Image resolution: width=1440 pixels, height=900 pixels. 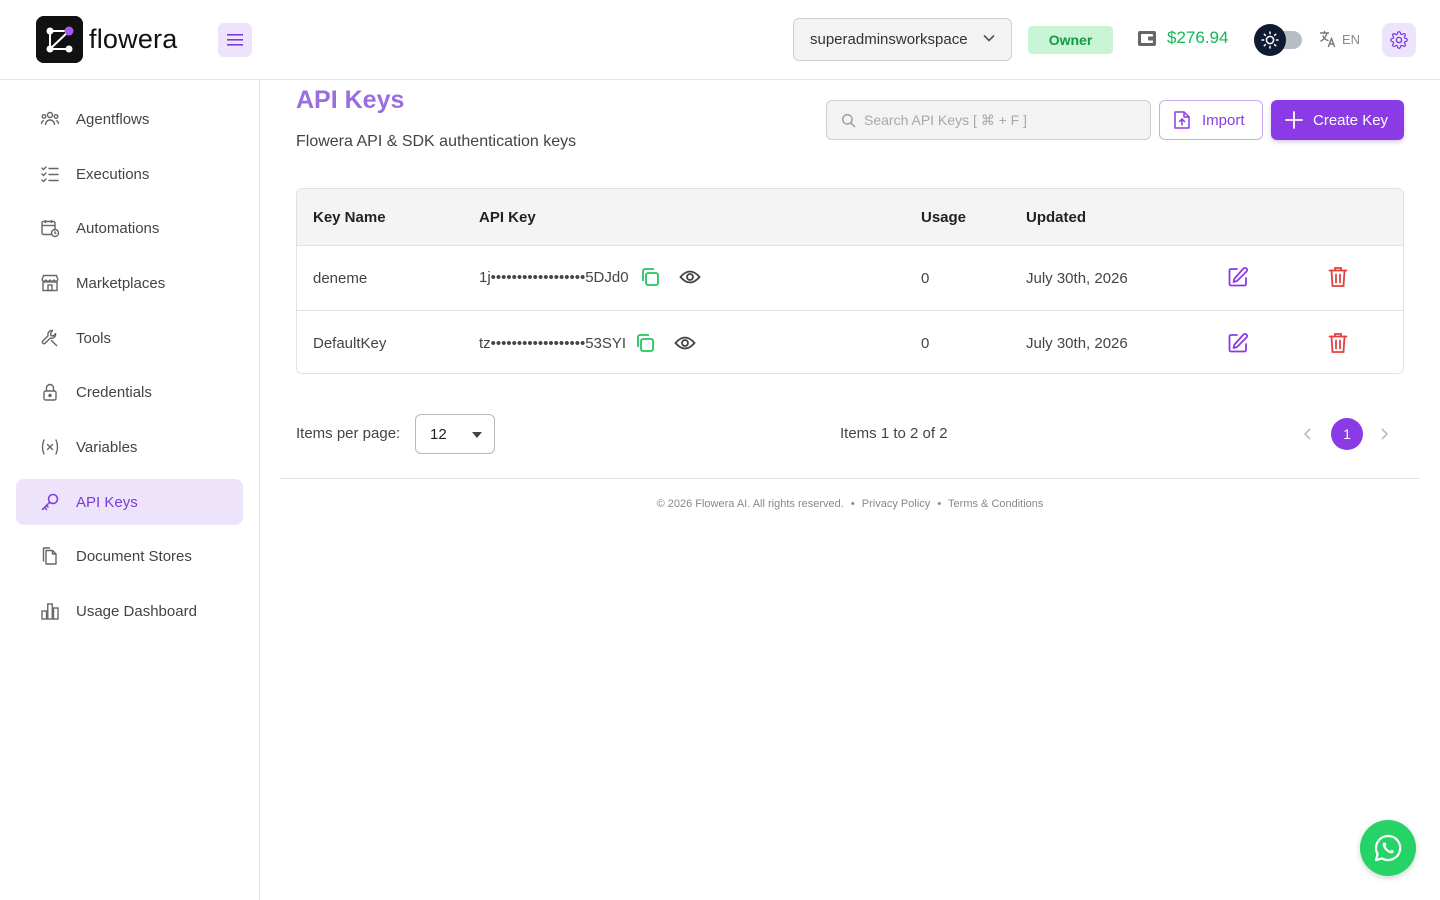 What do you see at coordinates (350, 343) in the screenshot?
I see `key-name: DefaultKey` at bounding box center [350, 343].